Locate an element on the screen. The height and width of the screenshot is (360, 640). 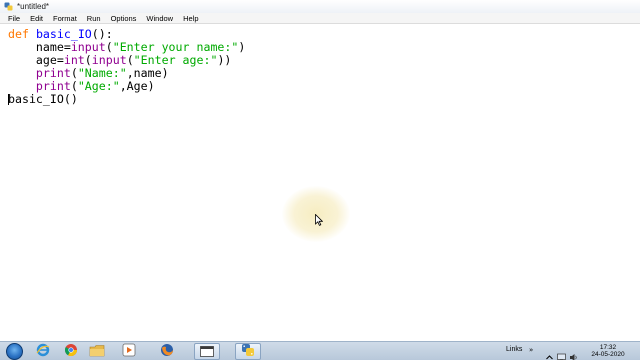
menu-run: Run is located at coordinates (94, 18).